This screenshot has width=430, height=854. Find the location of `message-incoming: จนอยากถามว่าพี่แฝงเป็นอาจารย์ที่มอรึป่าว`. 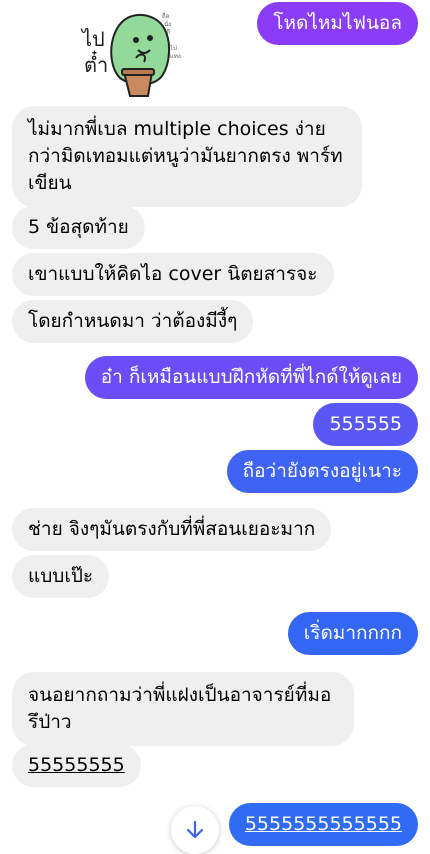

message-incoming: จนอยากถามว่าพี่แฝงเป็นอาจารย์ที่มอรึป่าว is located at coordinates (183, 709).